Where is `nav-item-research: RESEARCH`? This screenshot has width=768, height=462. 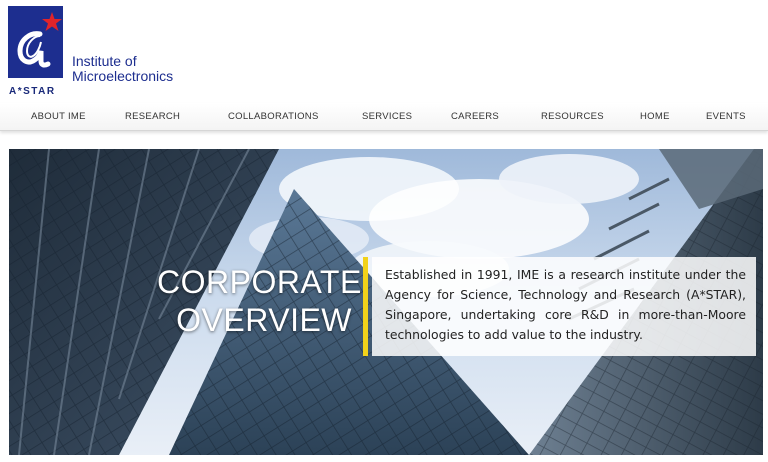
nav-item-research: RESEARCH is located at coordinates (152, 116).